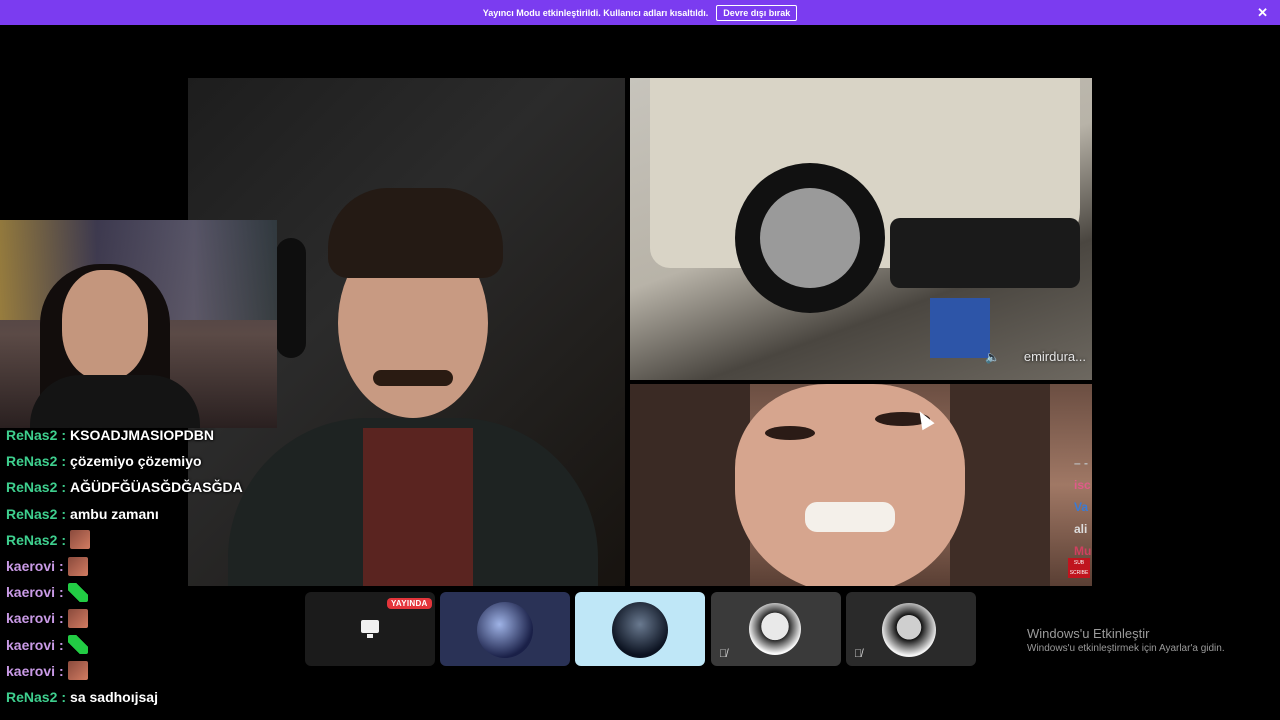 The width and height of the screenshot is (1280, 720). I want to click on close-icon: ✕, so click(1262, 13).